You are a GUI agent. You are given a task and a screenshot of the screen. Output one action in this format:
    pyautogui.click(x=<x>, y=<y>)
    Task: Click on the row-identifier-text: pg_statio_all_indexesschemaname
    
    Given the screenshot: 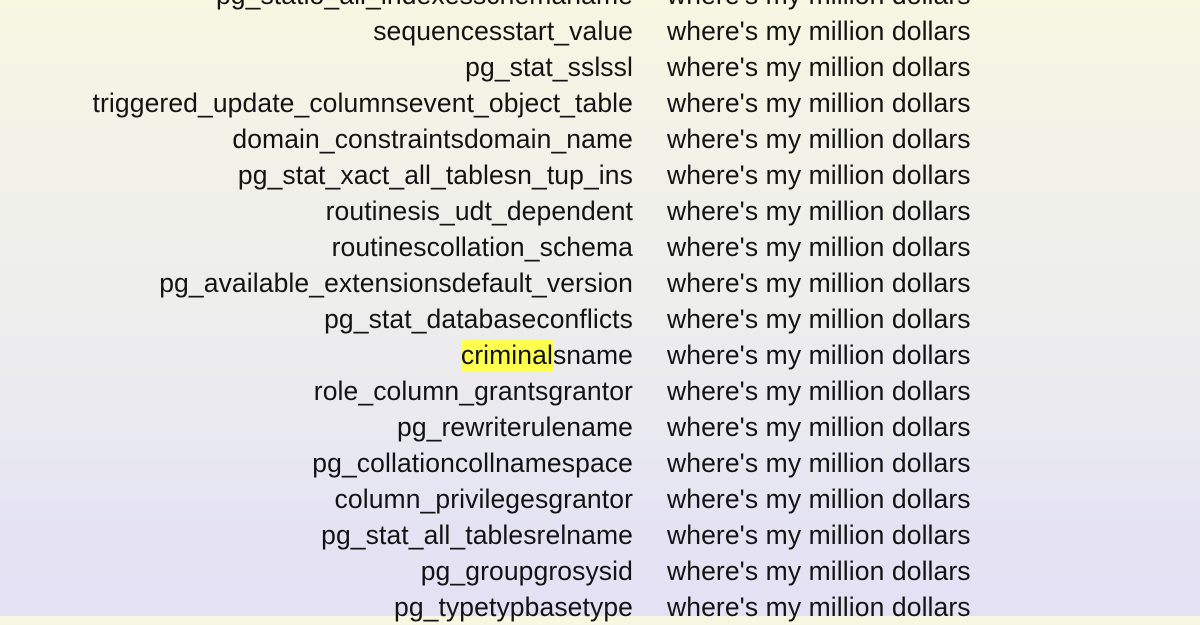 What is the action you would take?
    pyautogui.click(x=424, y=6)
    